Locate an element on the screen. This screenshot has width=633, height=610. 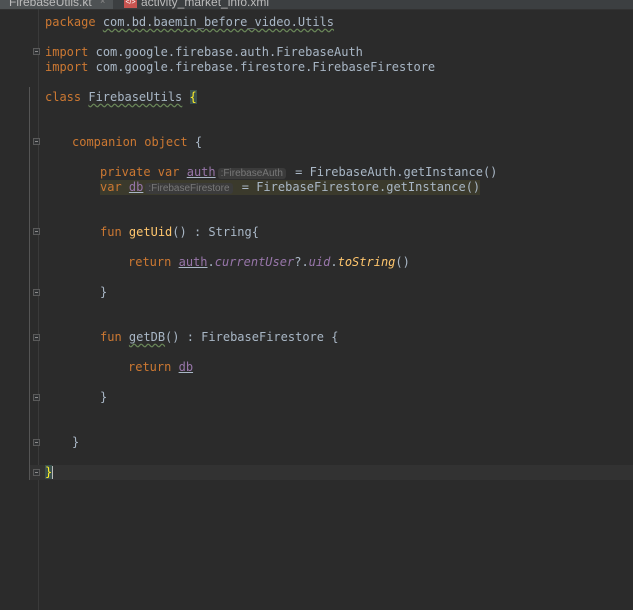
code-line-package: package com.bd.baemin_before_video.Utils is located at coordinates (189, 22).